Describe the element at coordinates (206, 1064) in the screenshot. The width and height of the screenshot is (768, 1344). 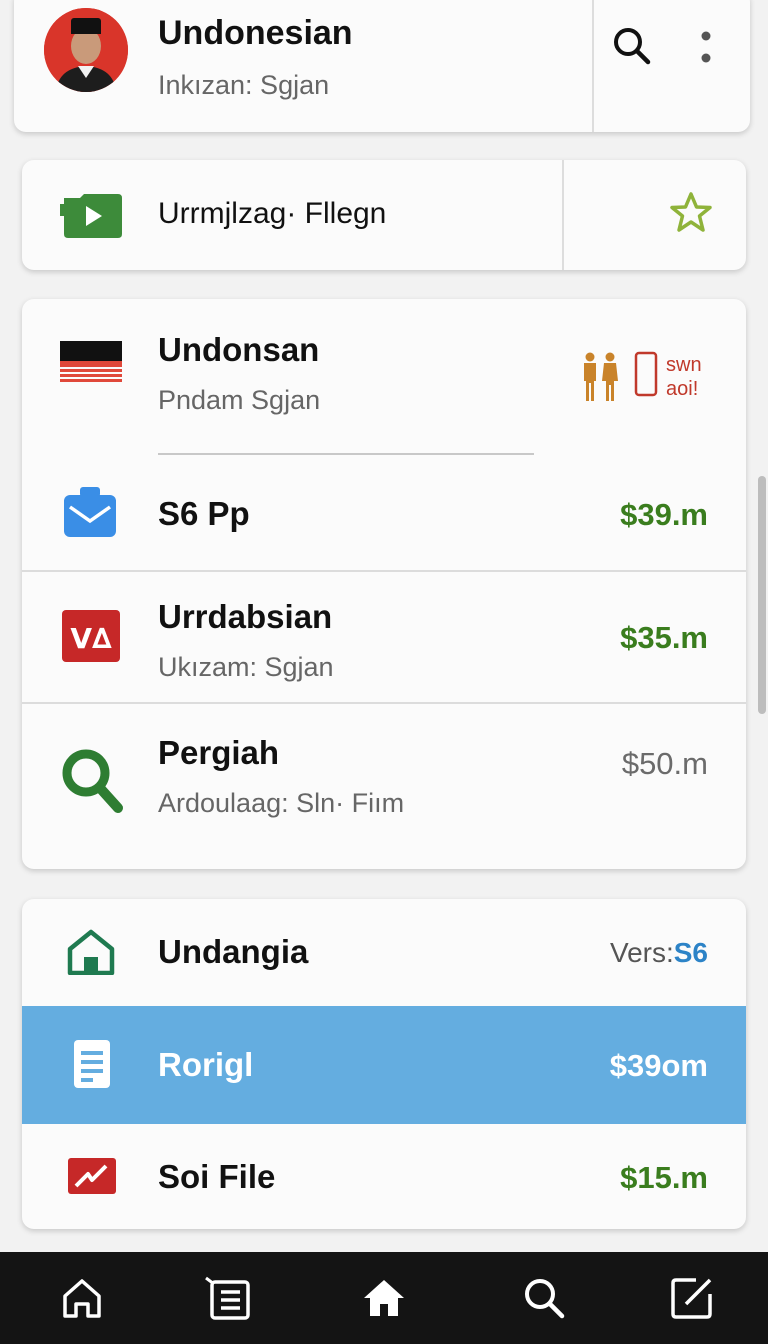
I see `item-title: Rorigl` at that location.